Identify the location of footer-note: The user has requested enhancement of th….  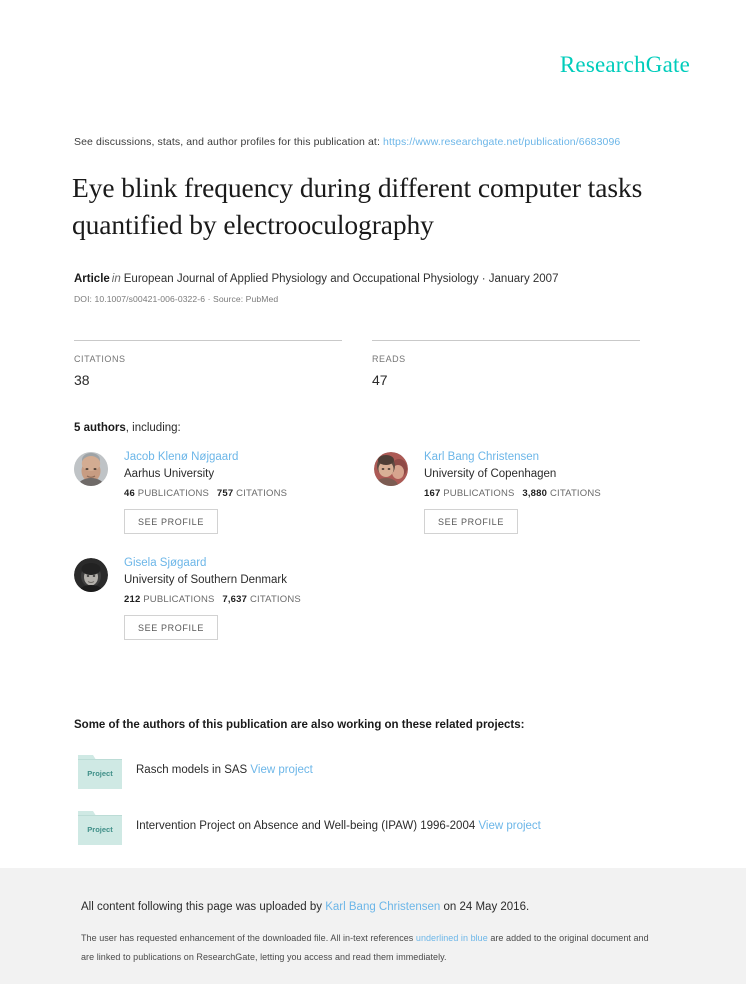
(371, 948).